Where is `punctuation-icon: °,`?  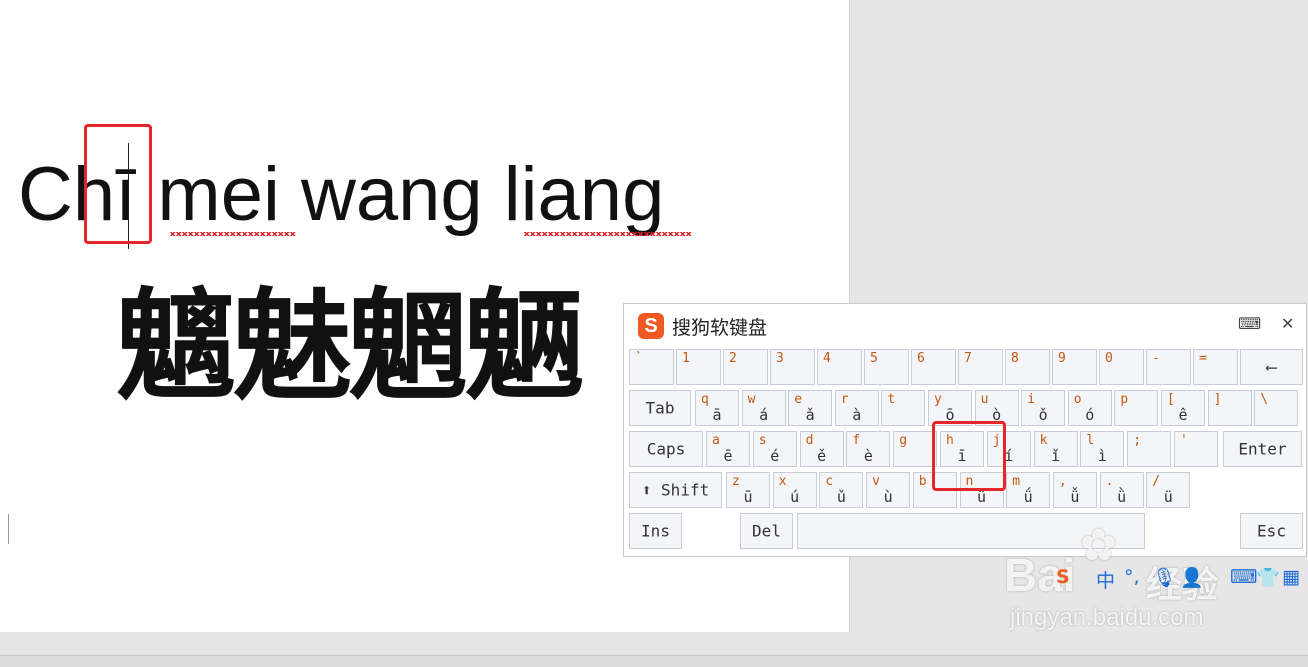 punctuation-icon: °, is located at coordinates (1132, 577).